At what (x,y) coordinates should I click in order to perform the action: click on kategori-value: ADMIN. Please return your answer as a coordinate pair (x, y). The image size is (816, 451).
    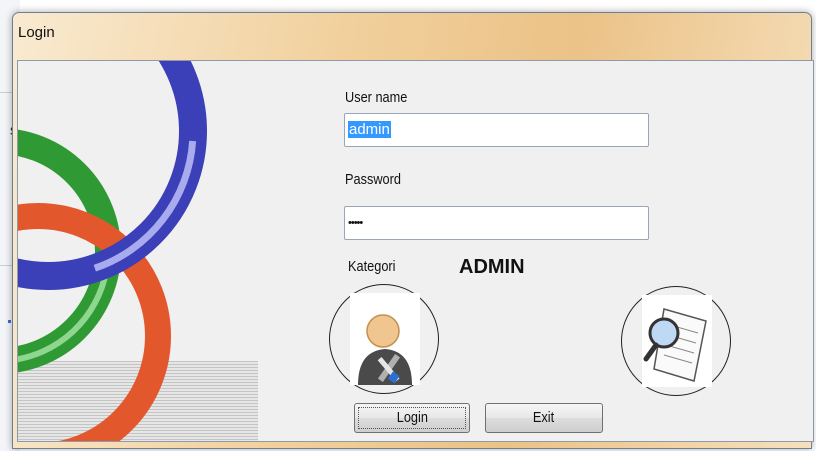
    Looking at the image, I should click on (492, 267).